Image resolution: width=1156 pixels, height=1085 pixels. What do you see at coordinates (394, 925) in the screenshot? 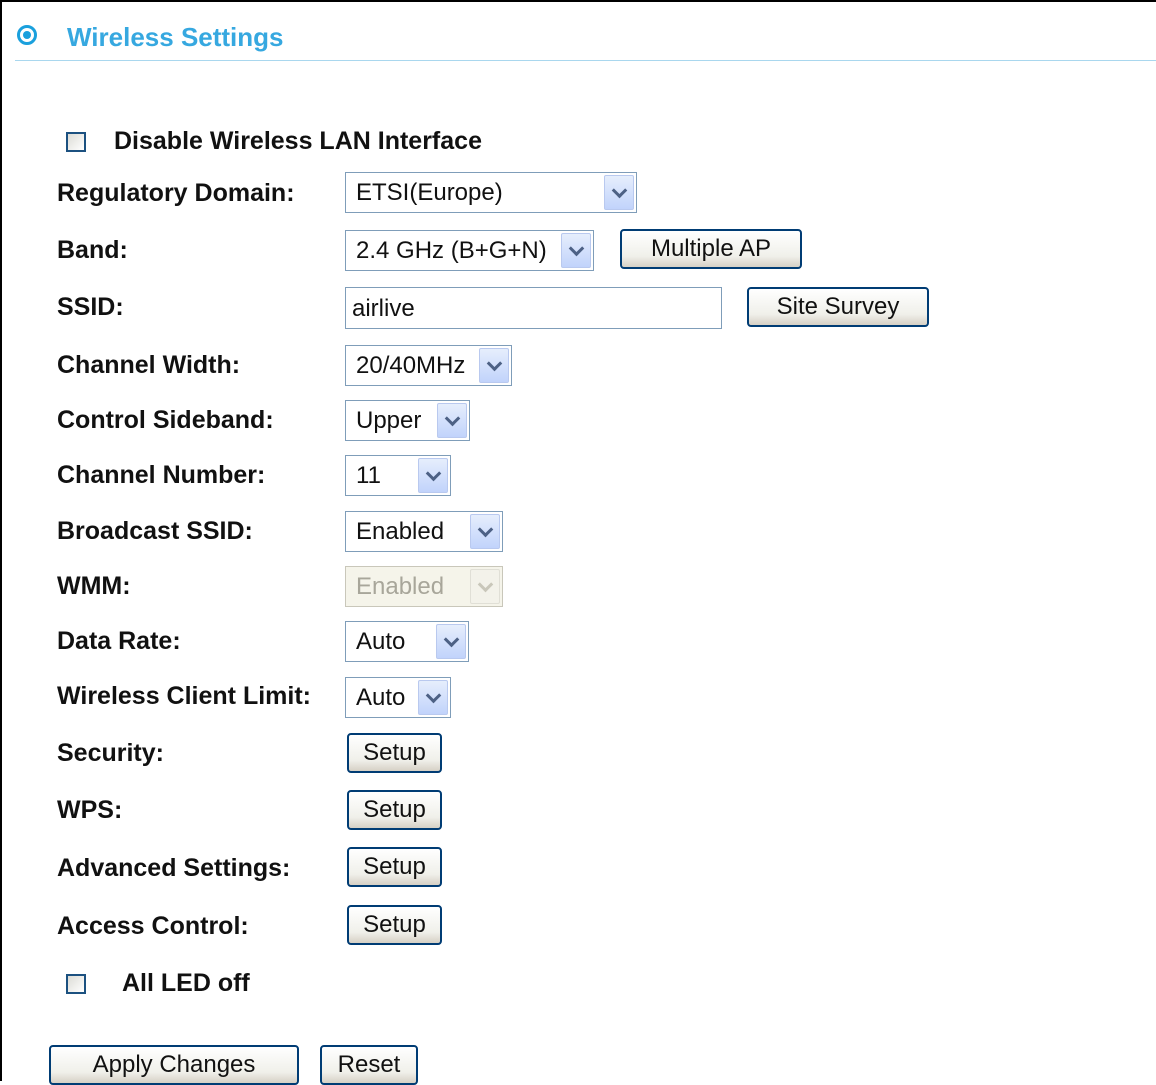
I see `access-control-setup-button: Setup` at bounding box center [394, 925].